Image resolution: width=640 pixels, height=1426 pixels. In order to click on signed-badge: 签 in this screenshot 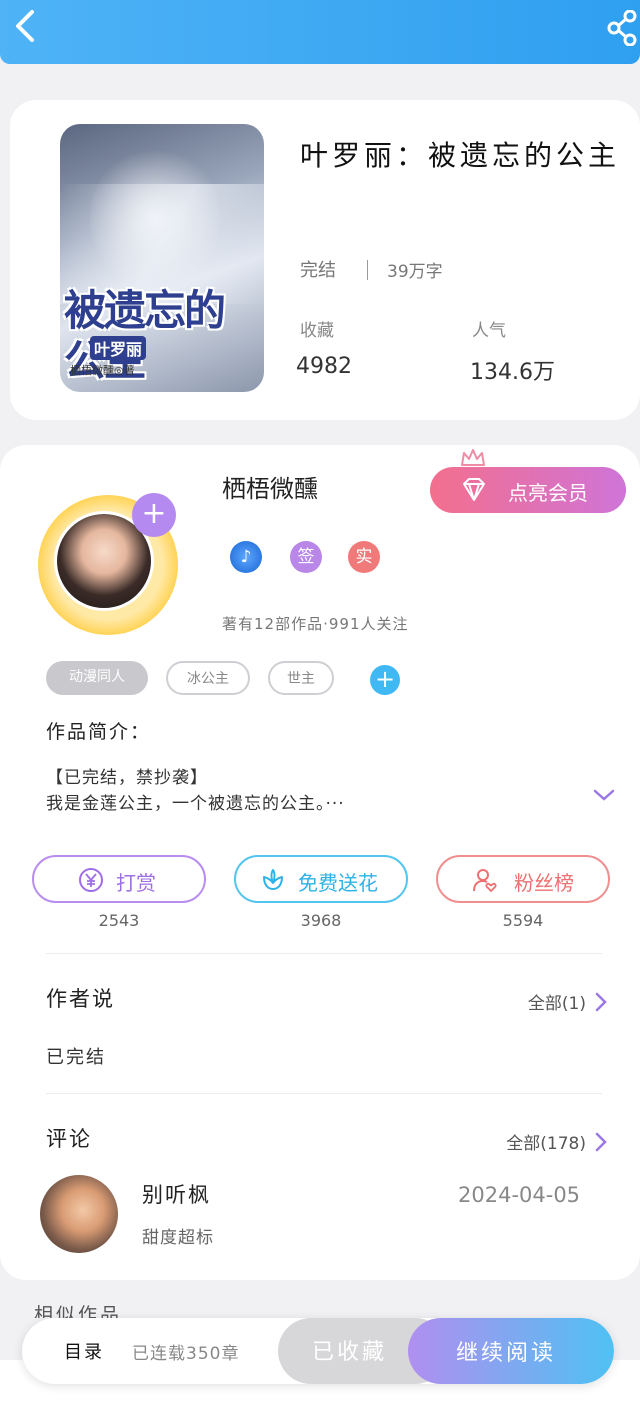, I will do `click(306, 557)`.